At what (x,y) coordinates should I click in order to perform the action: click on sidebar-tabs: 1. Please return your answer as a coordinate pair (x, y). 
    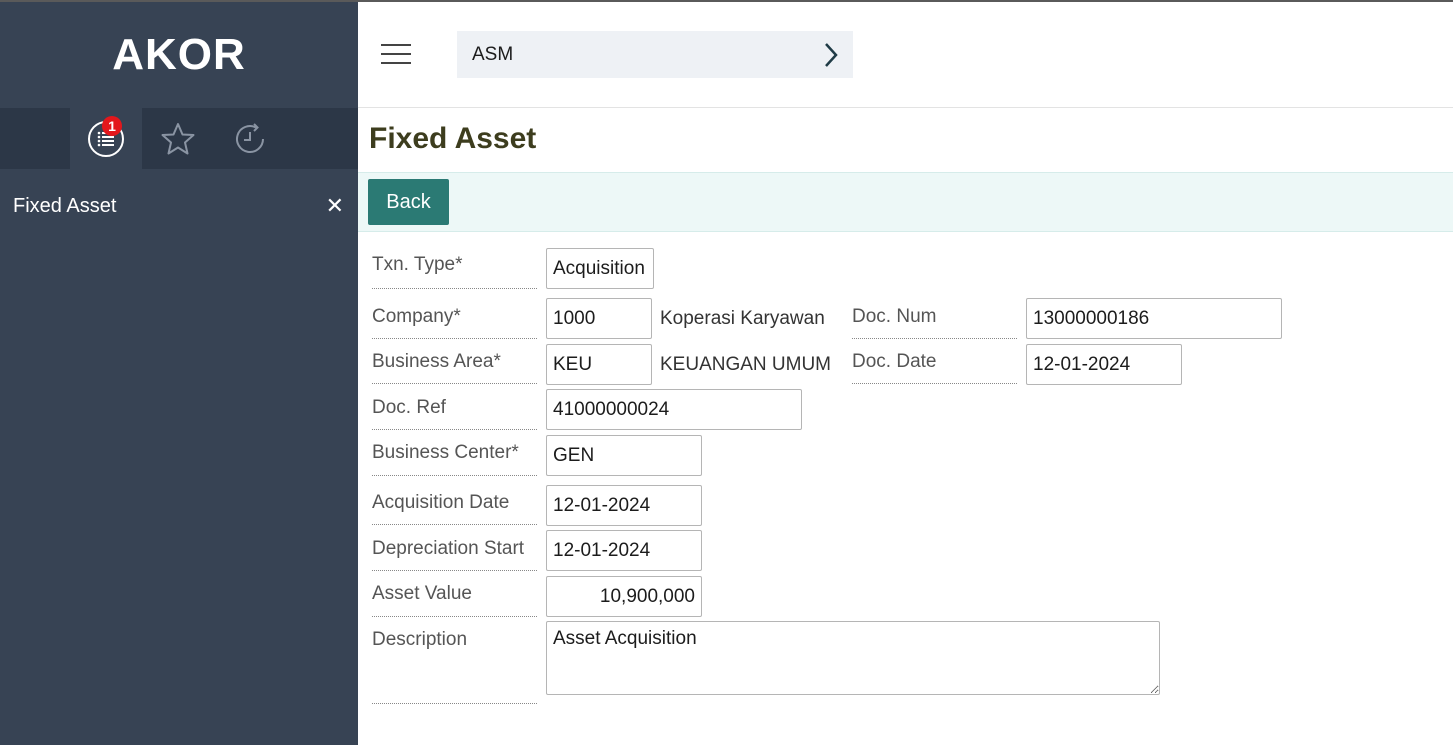
    Looking at the image, I should click on (179, 138).